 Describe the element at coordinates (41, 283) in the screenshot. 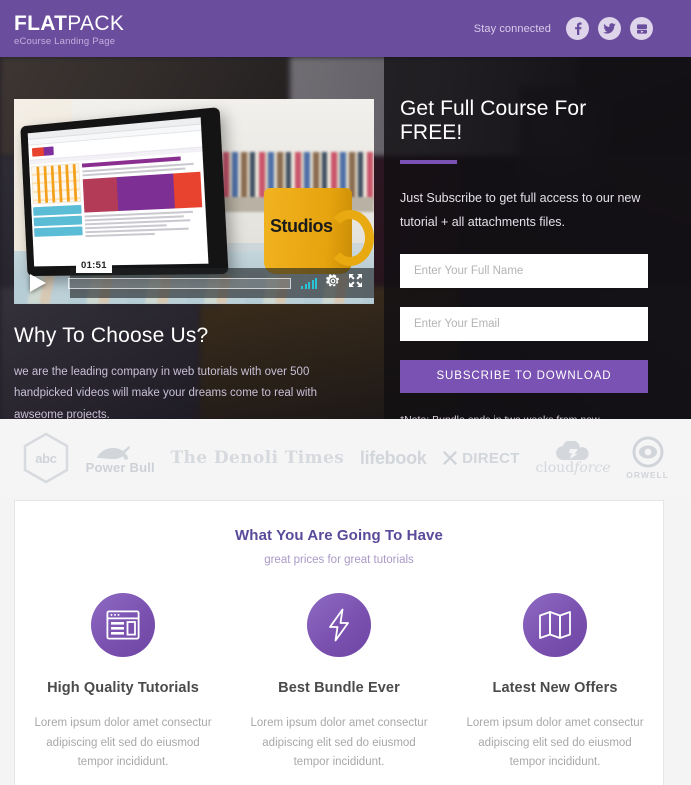

I see `play-icon` at that location.